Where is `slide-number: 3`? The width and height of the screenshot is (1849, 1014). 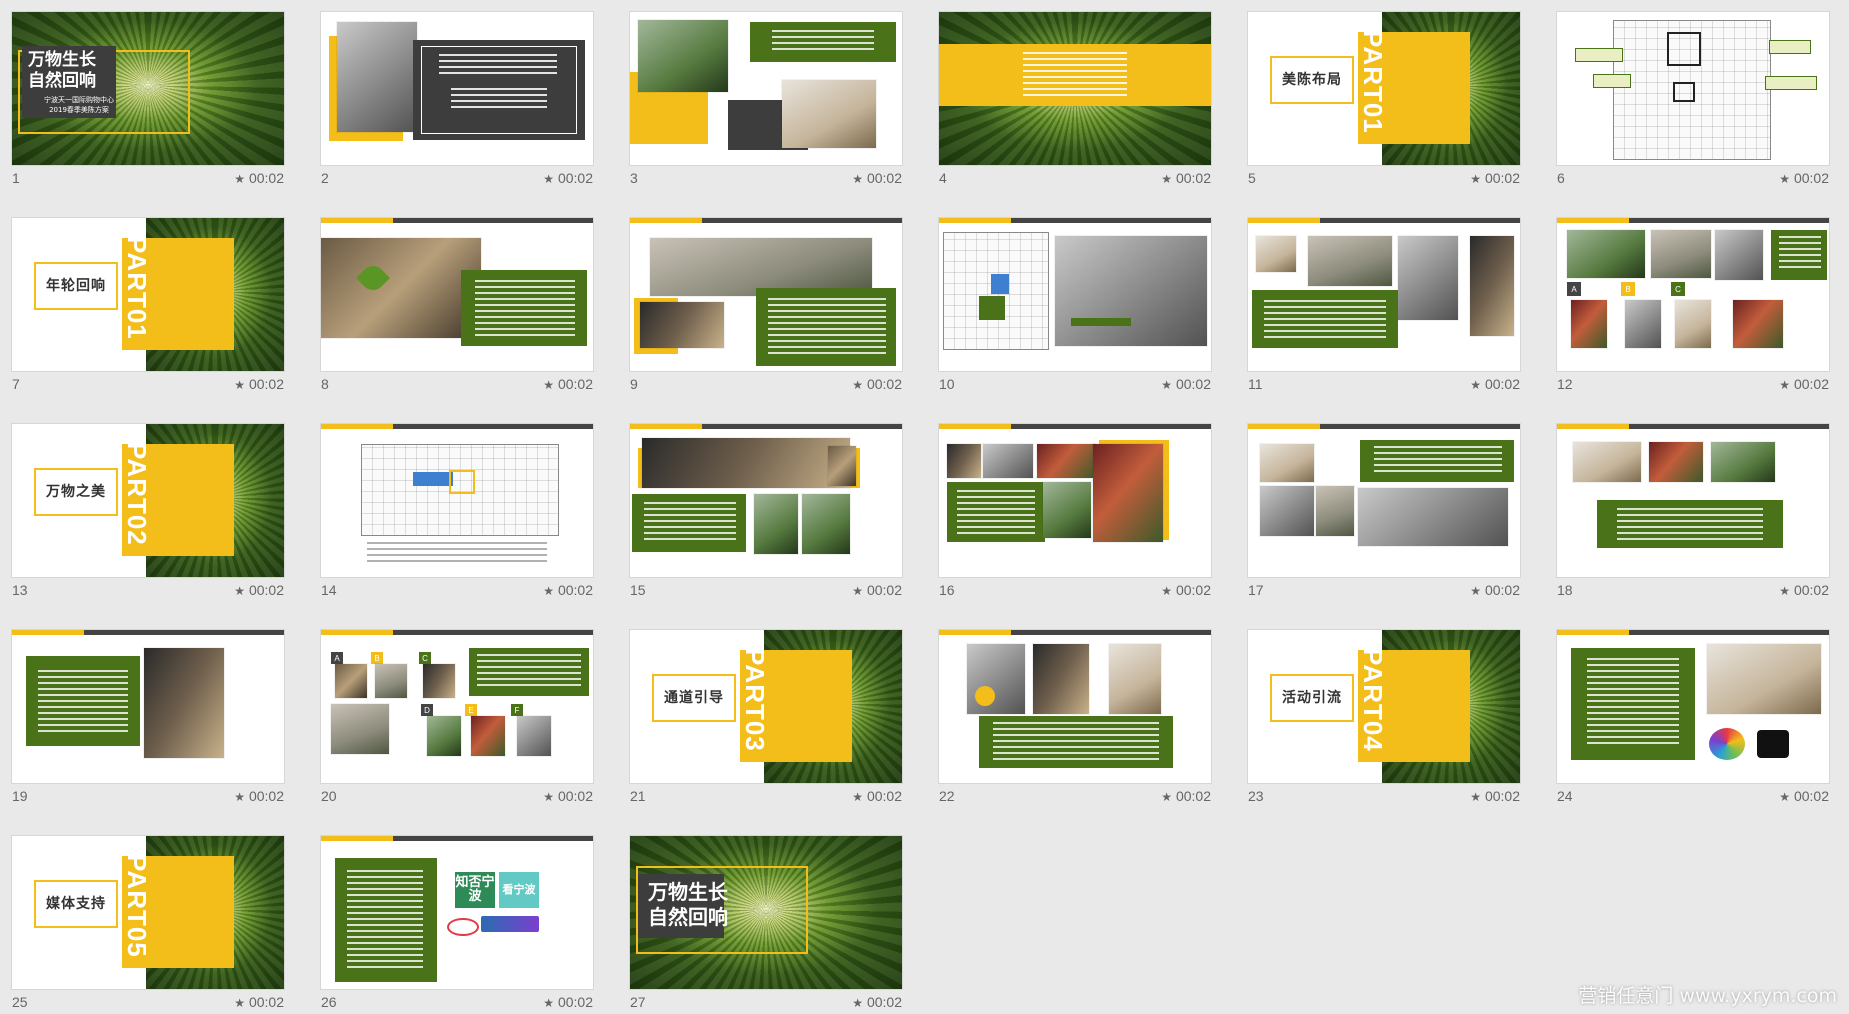
slide-number: 3 is located at coordinates (634, 178).